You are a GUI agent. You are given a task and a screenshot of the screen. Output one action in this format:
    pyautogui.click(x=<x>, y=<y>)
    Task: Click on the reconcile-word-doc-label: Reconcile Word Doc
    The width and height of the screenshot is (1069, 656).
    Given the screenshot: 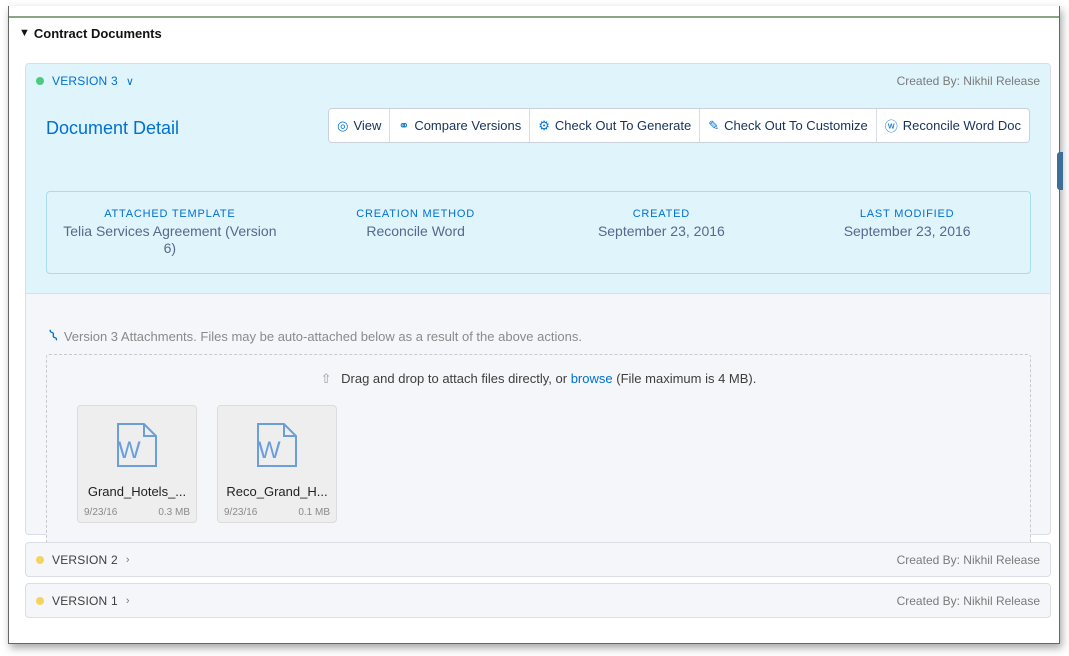 What is the action you would take?
    pyautogui.click(x=961, y=125)
    